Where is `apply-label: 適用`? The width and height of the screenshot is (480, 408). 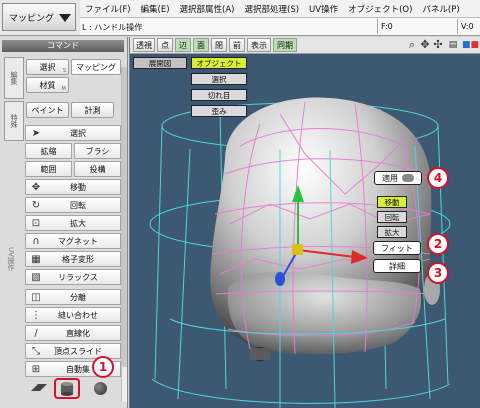 apply-label: 適用 is located at coordinates (390, 178).